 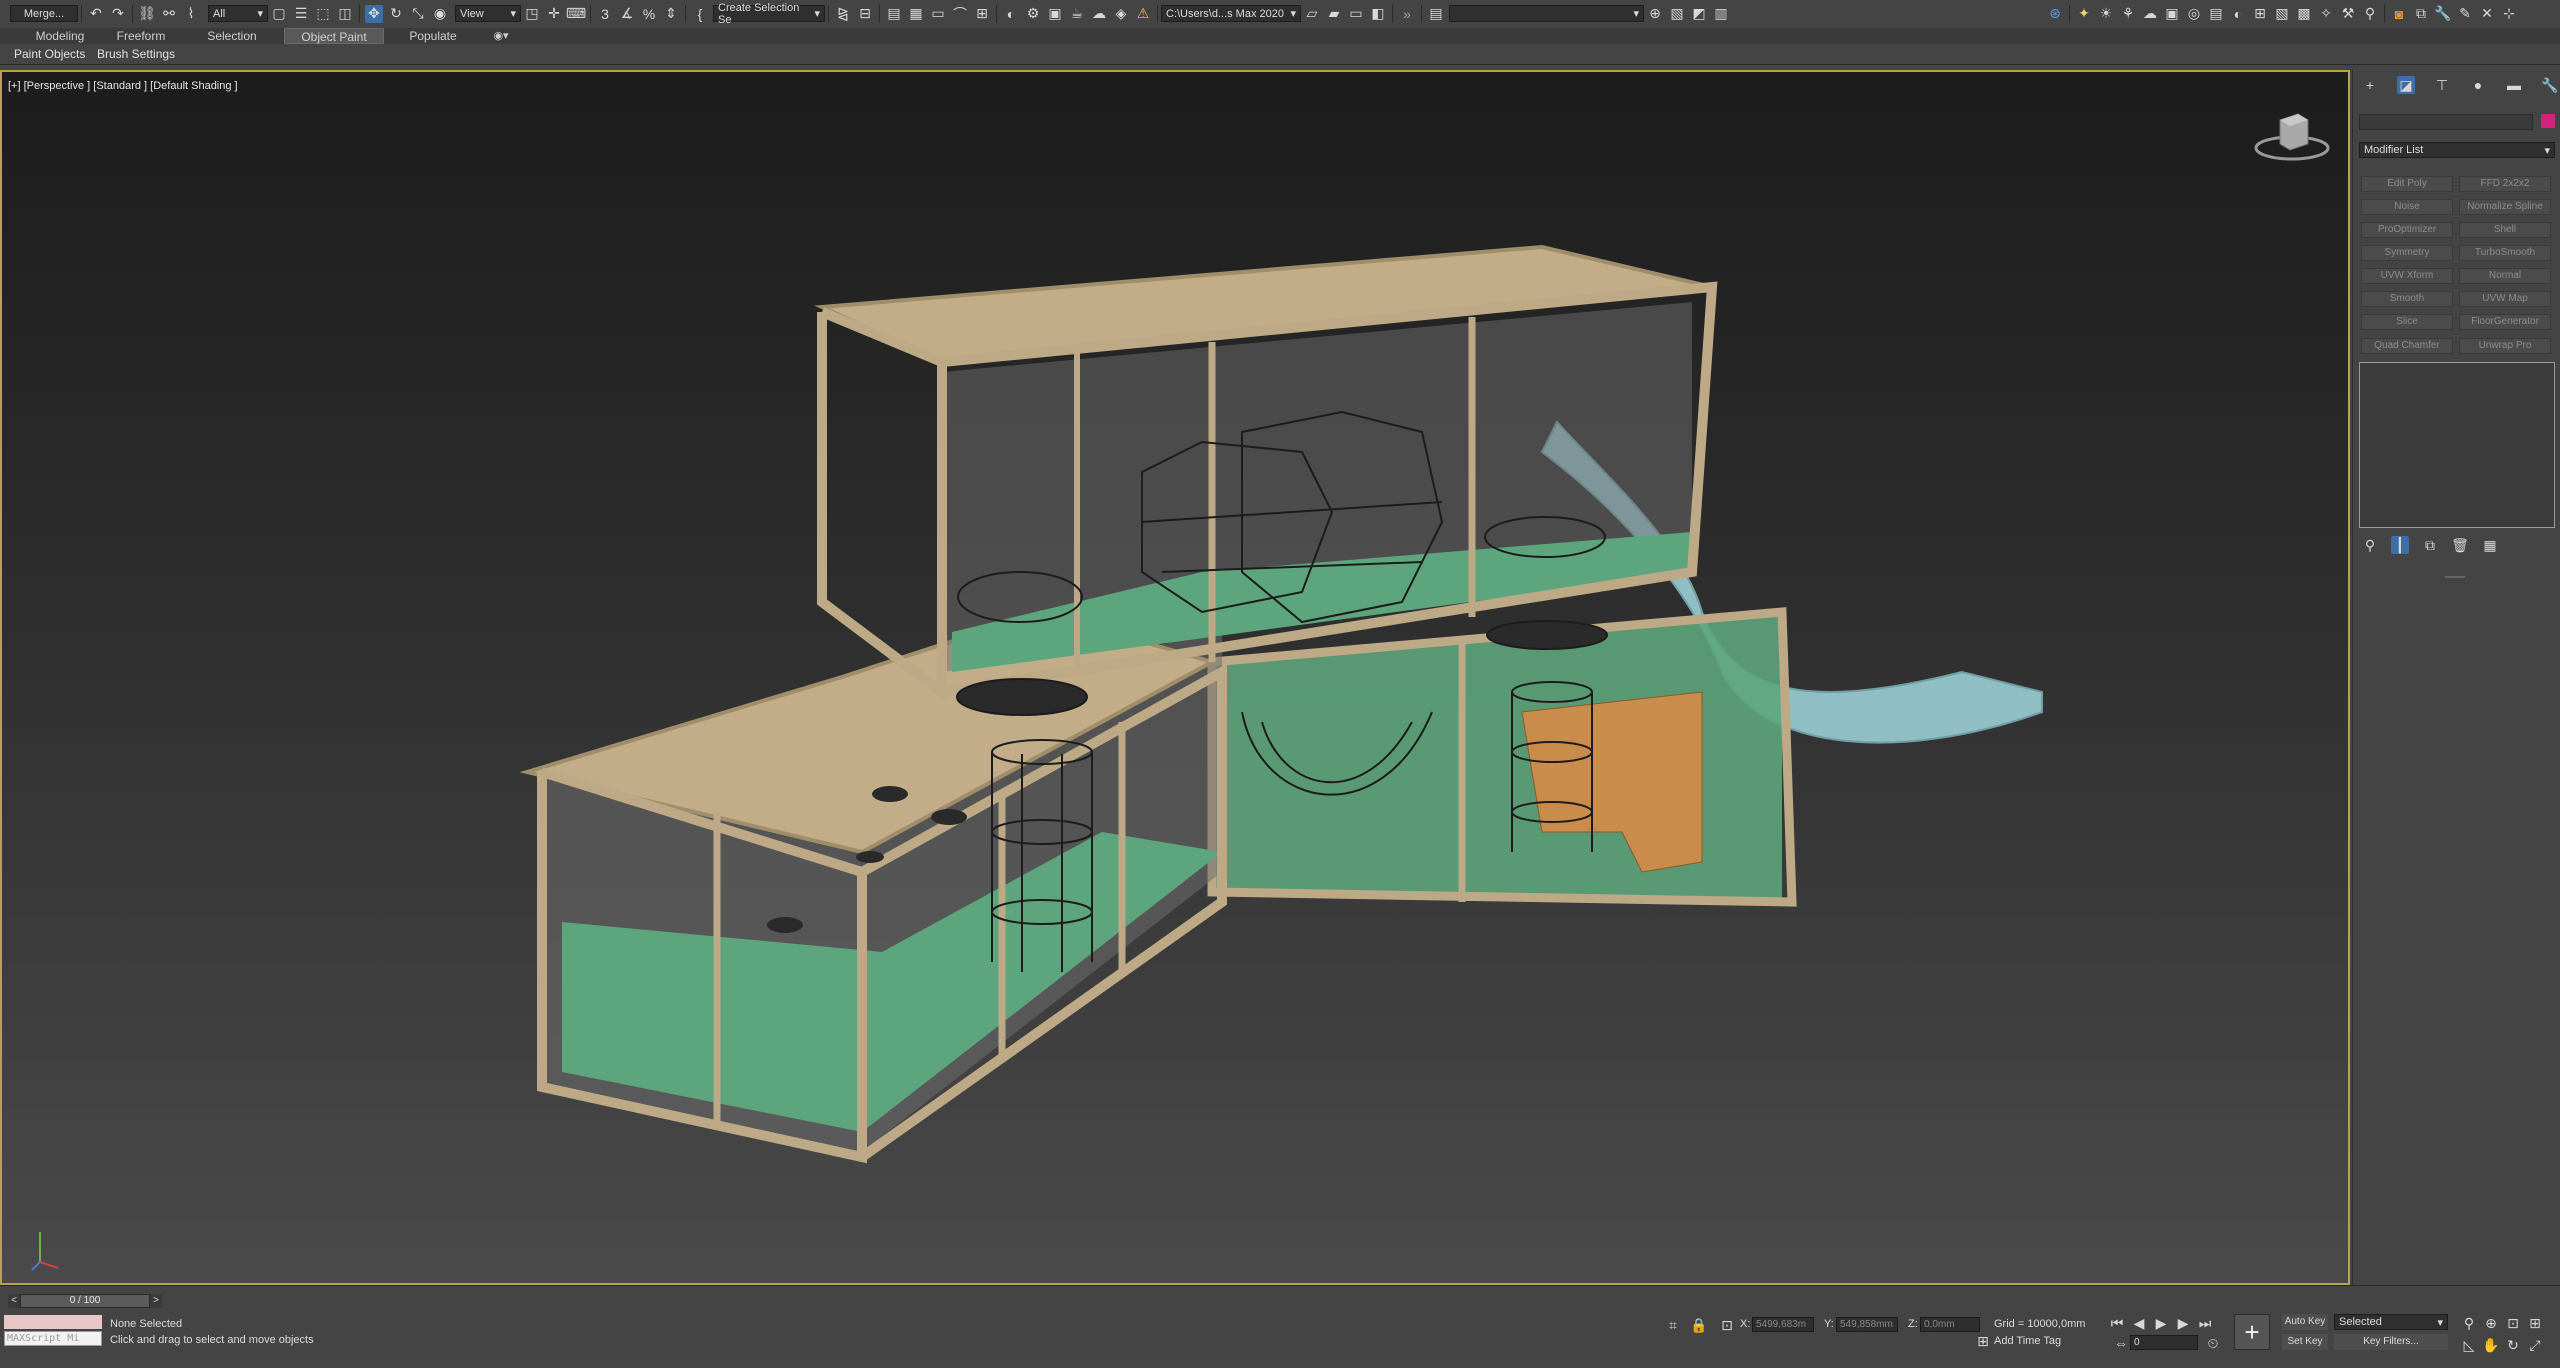 What do you see at coordinates (169, 14) in the screenshot?
I see `unlink-icon: ⚯` at bounding box center [169, 14].